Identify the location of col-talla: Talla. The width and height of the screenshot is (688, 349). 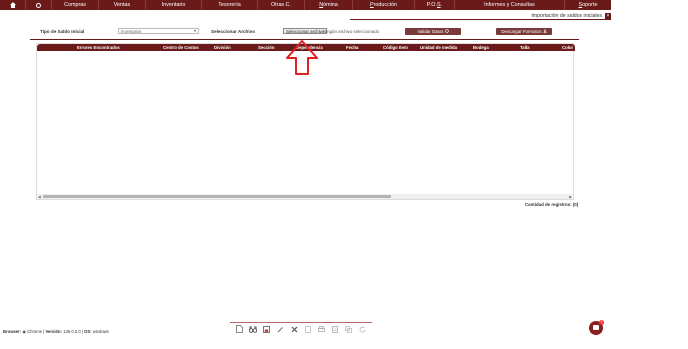
(525, 47).